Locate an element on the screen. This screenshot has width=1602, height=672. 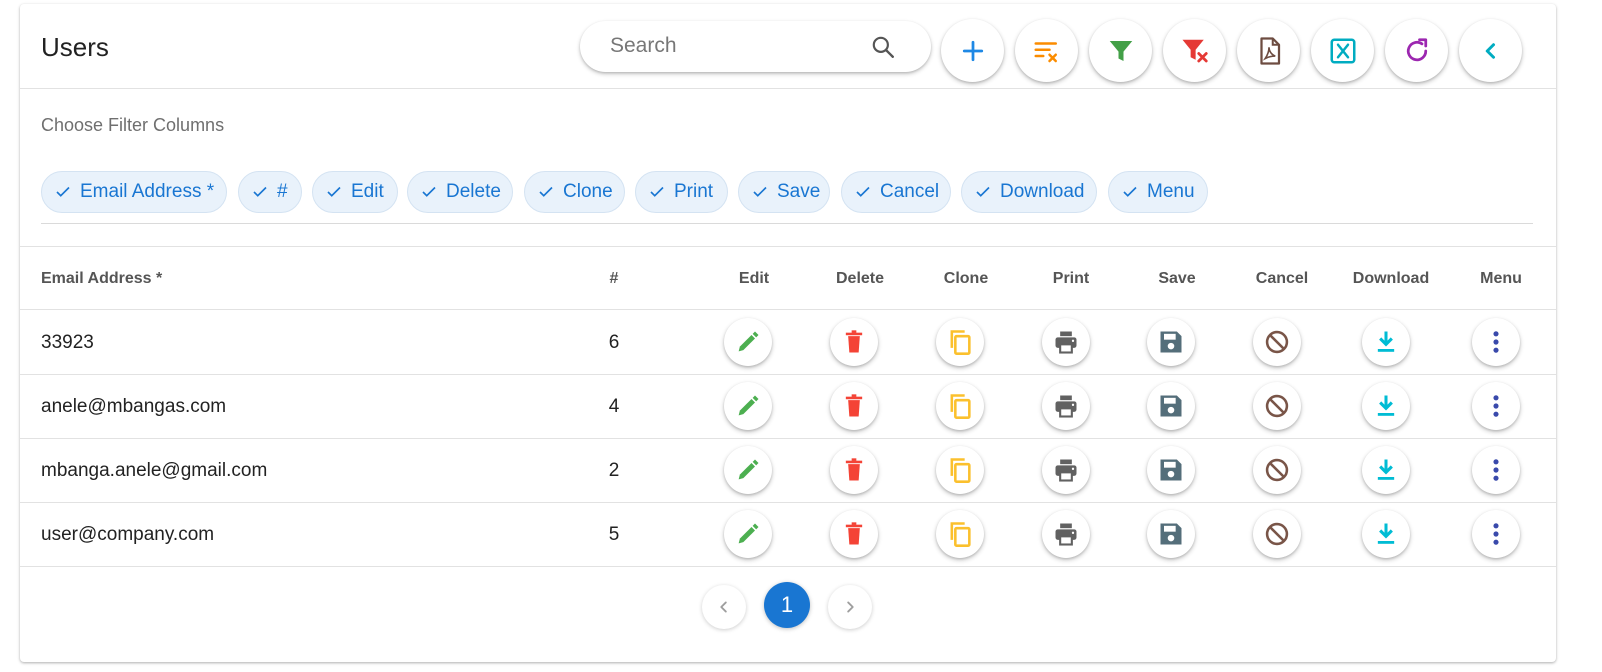
filter-chip: Print is located at coordinates (681, 192).